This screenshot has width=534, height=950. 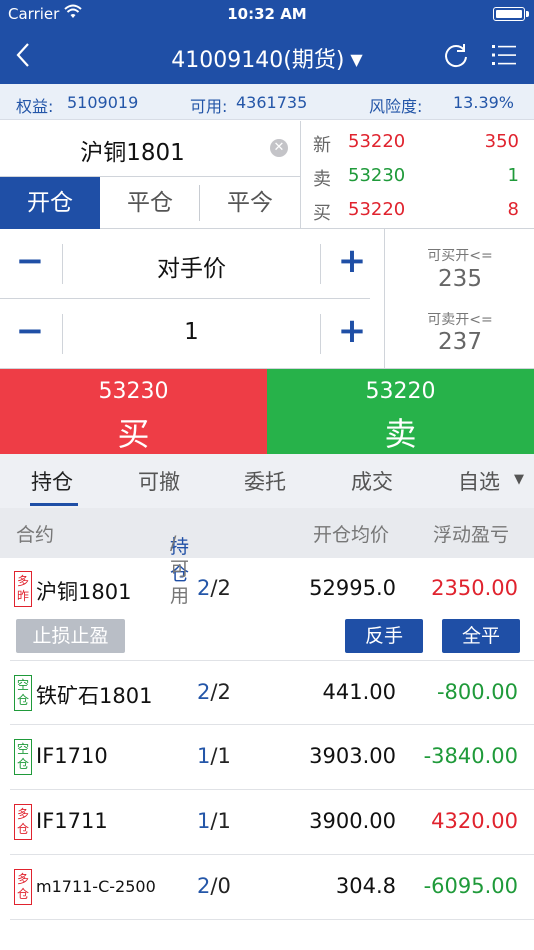 What do you see at coordinates (400, 434) in the screenshot?
I see `sell-label: 卖` at bounding box center [400, 434].